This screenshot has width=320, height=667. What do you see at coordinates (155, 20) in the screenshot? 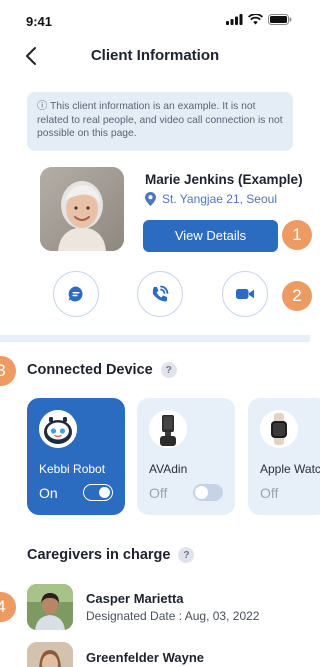
I see `status-bar: 9:41` at bounding box center [155, 20].